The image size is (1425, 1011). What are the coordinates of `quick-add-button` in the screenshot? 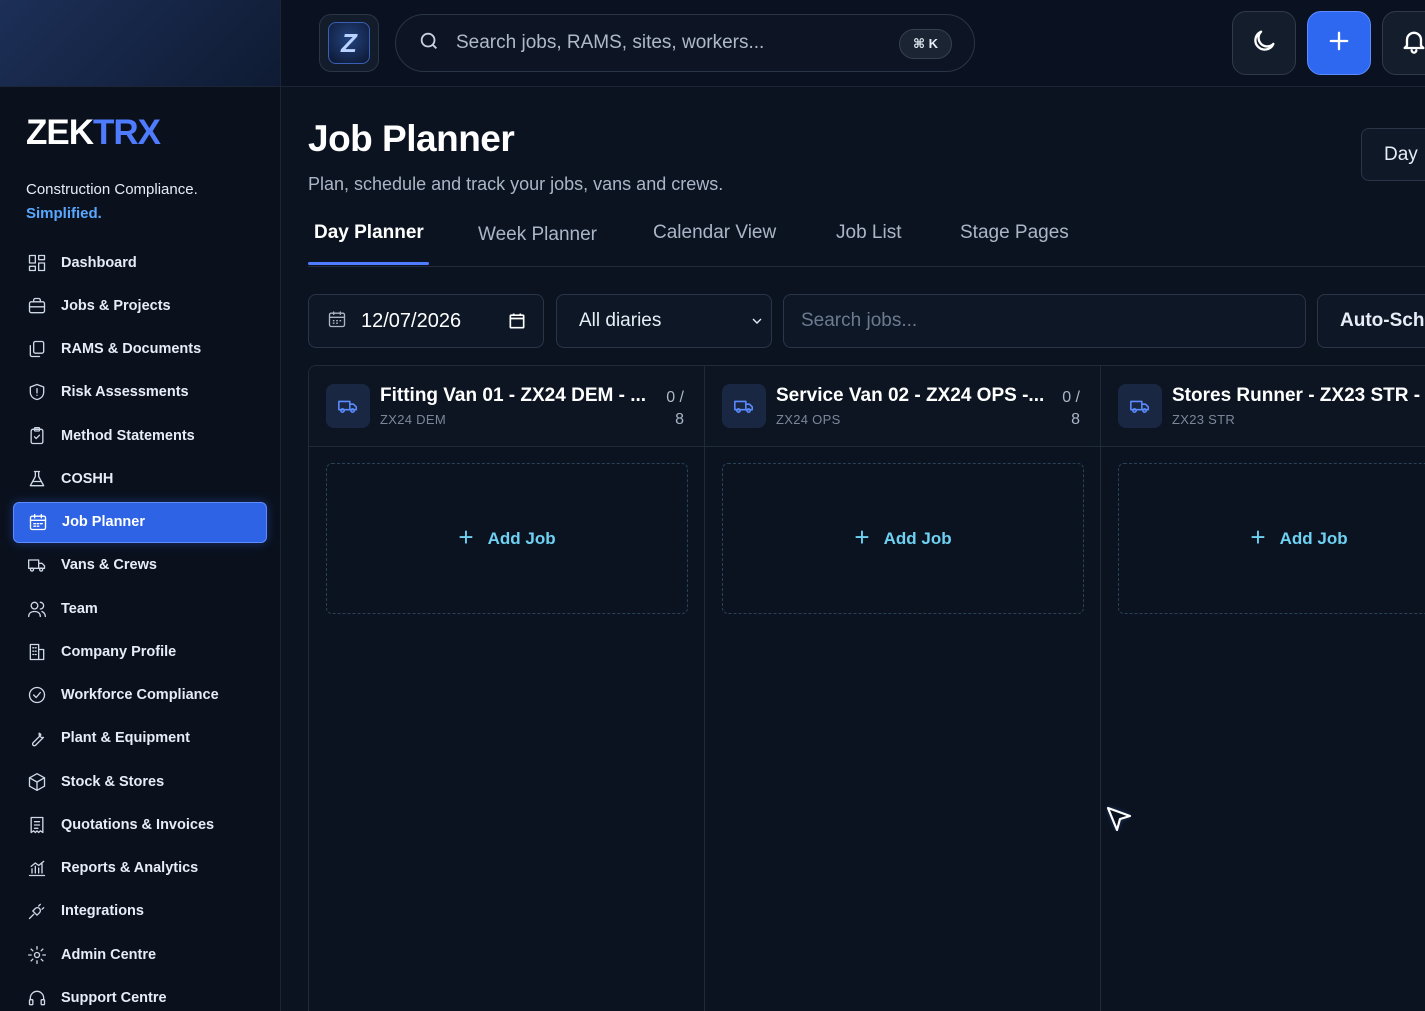 It's located at (1339, 43).